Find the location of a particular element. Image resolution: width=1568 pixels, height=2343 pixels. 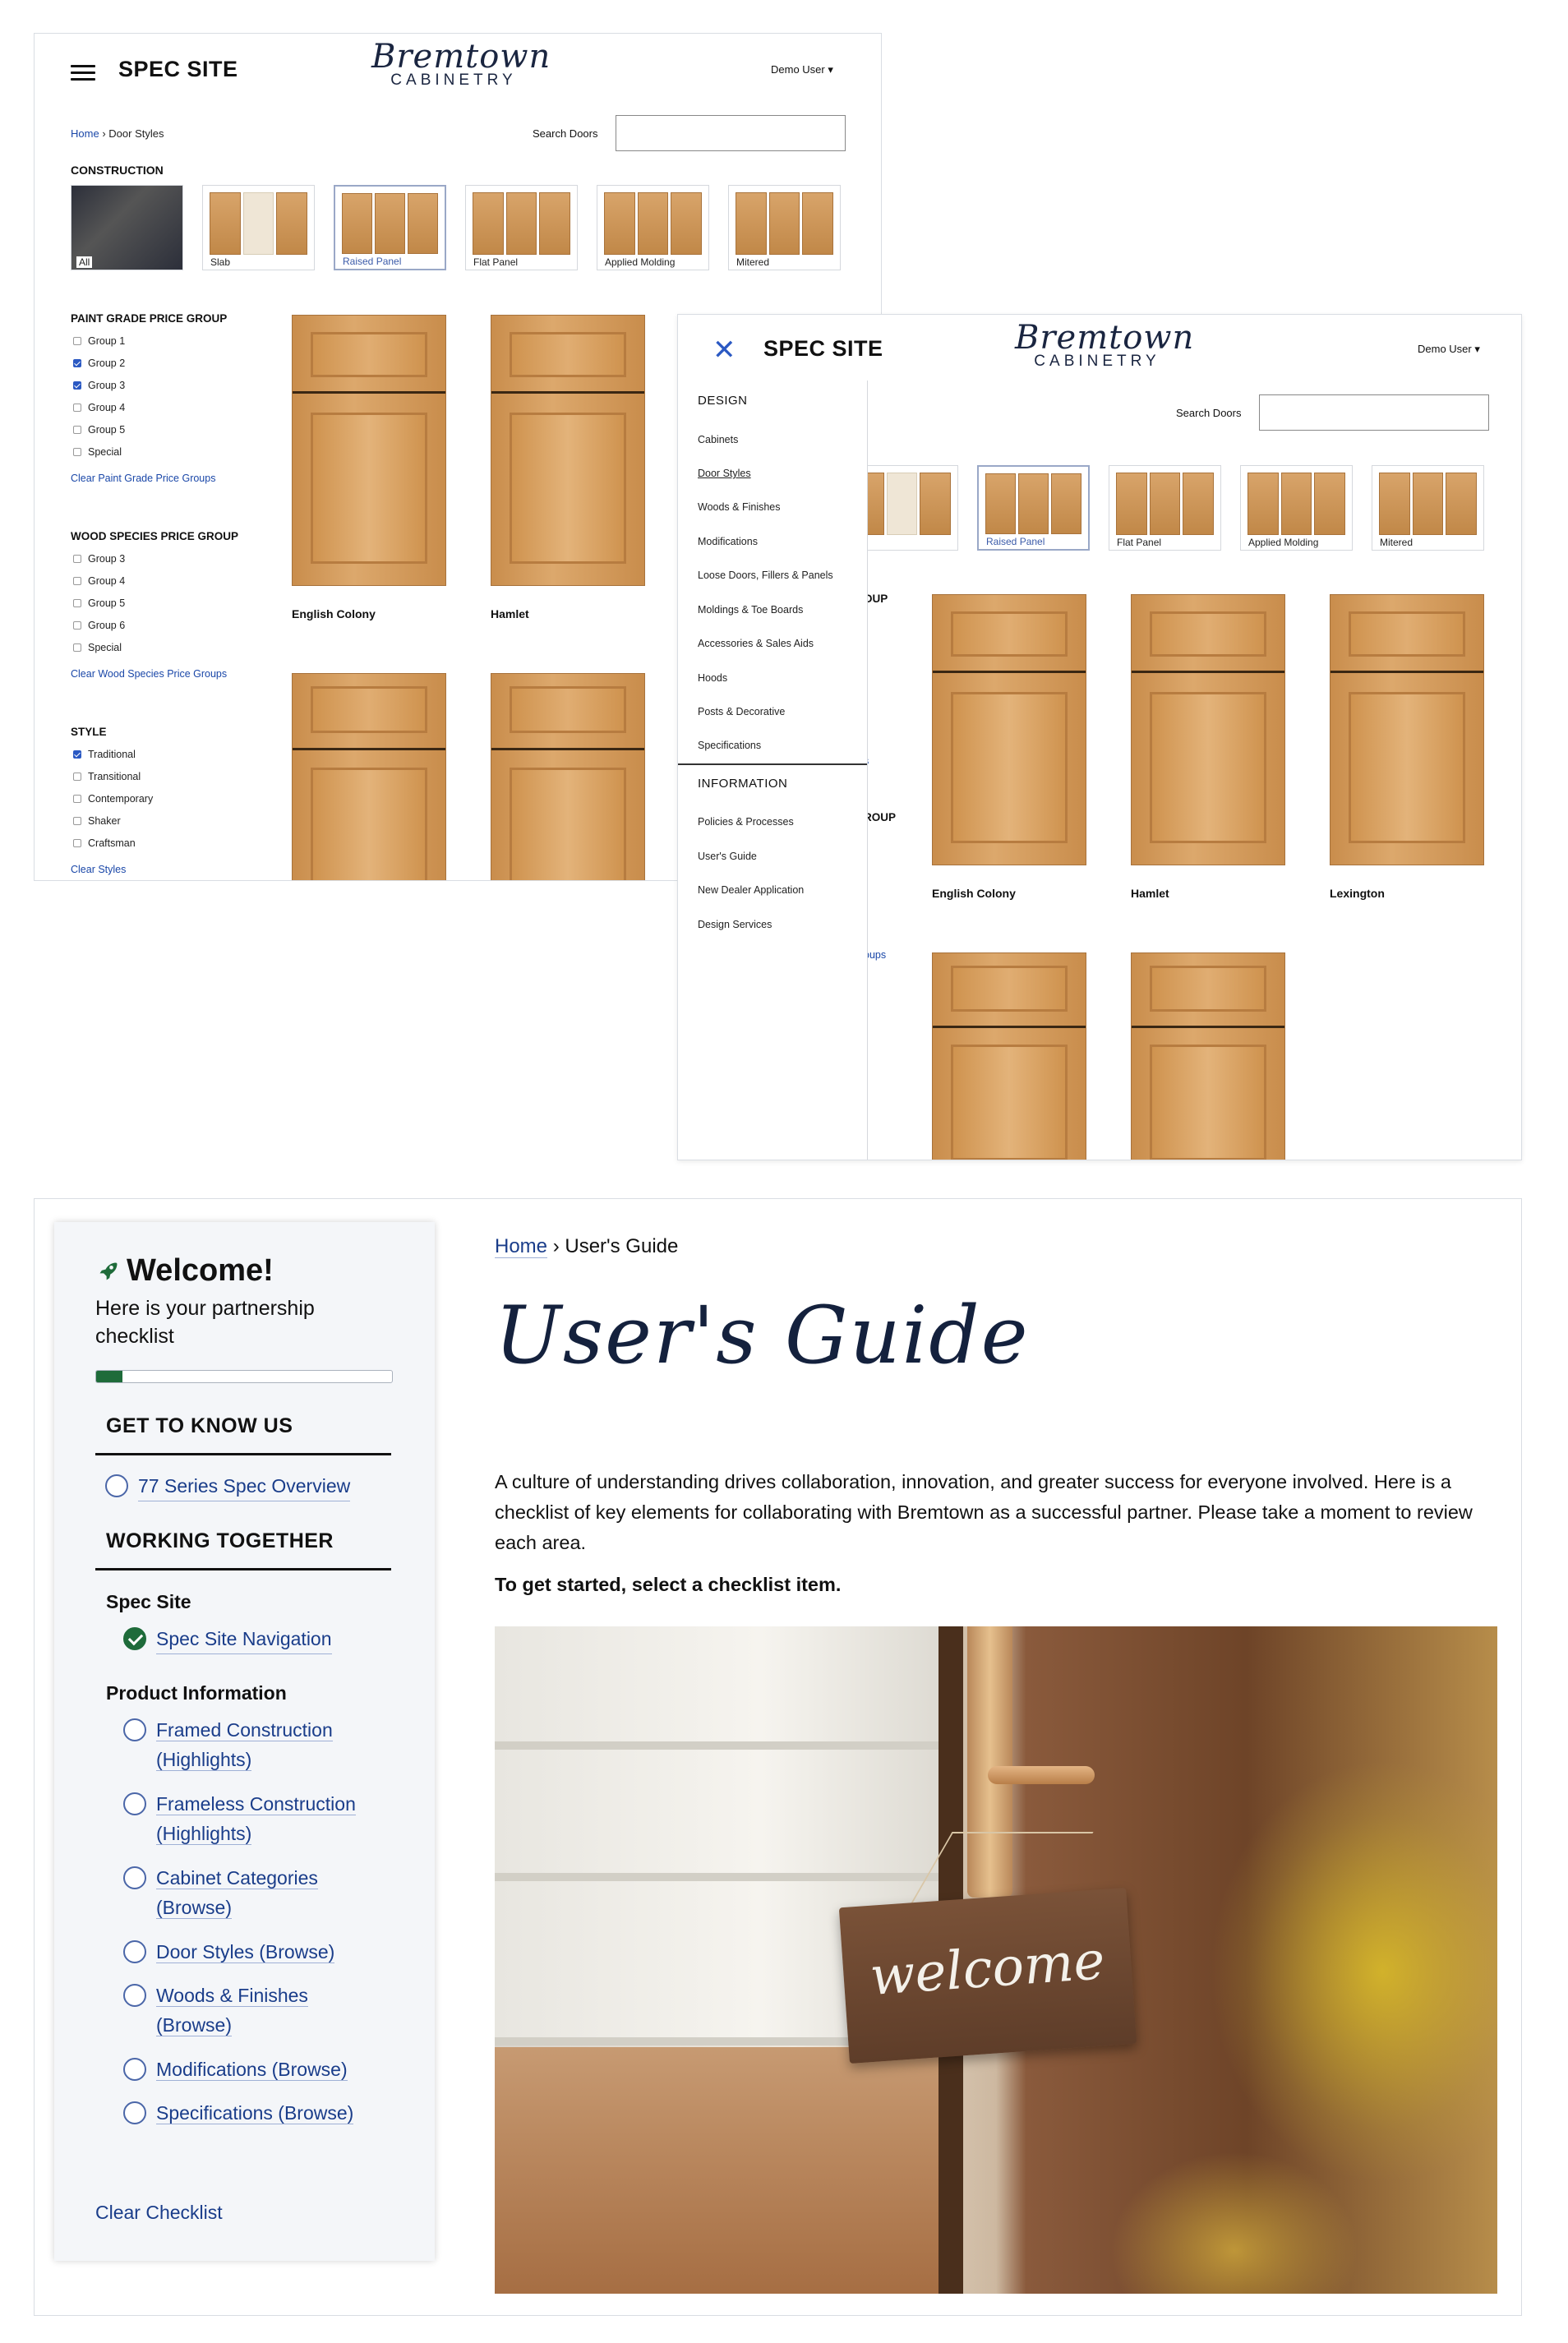

progress-bar is located at coordinates (244, 1376).